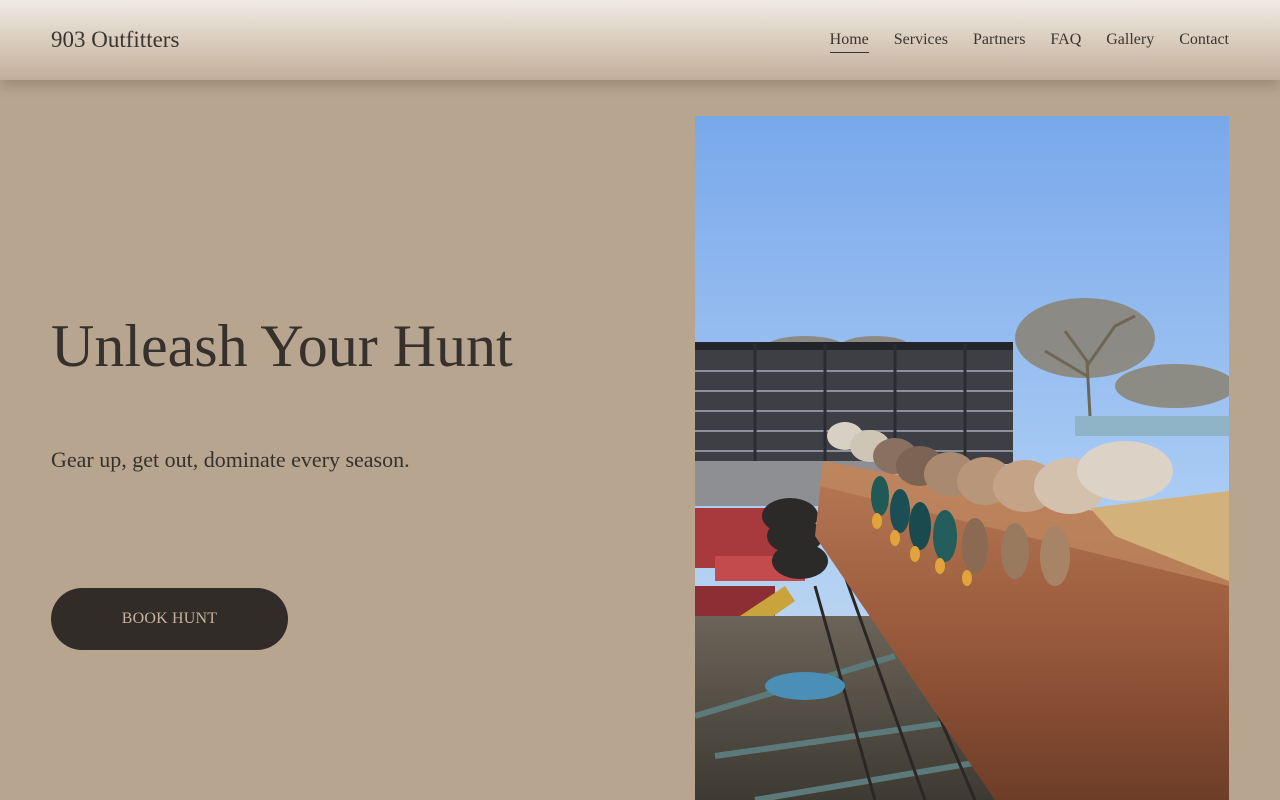  Describe the element at coordinates (1130, 41) in the screenshot. I see `nav-link-gallery: Gallery` at that location.